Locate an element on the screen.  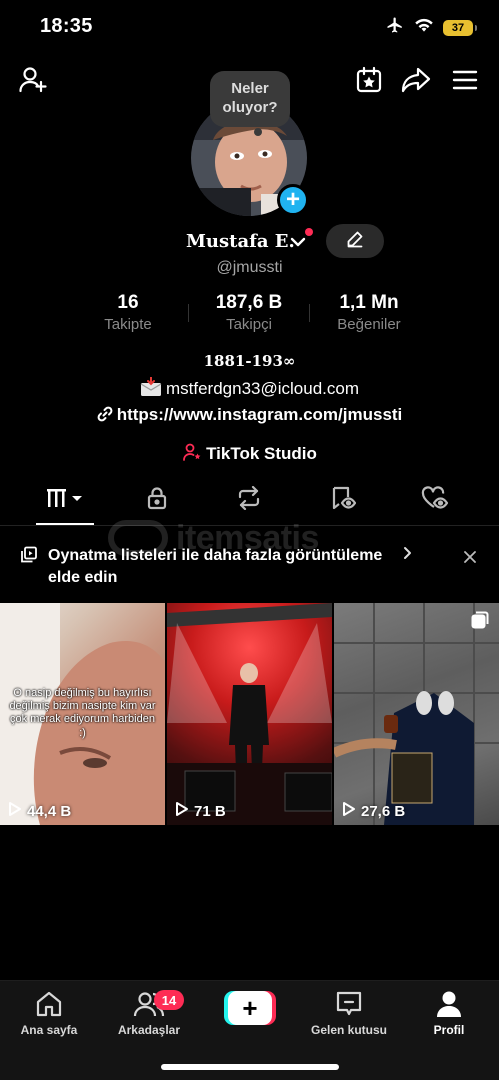
stat-following: 16 Takipte is located at coordinates (128, 312).